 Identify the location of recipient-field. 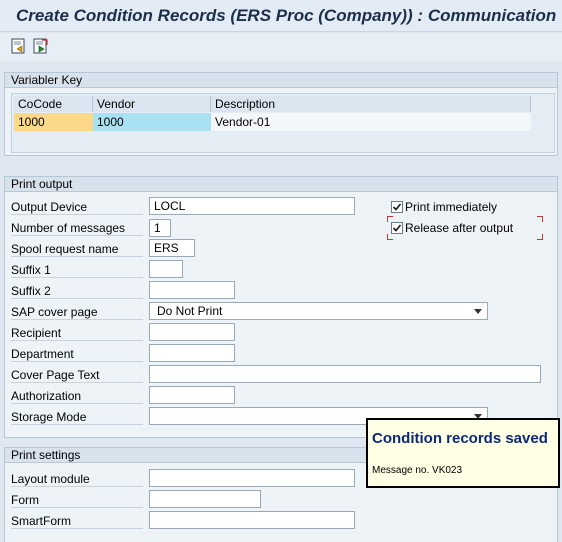
(192, 332).